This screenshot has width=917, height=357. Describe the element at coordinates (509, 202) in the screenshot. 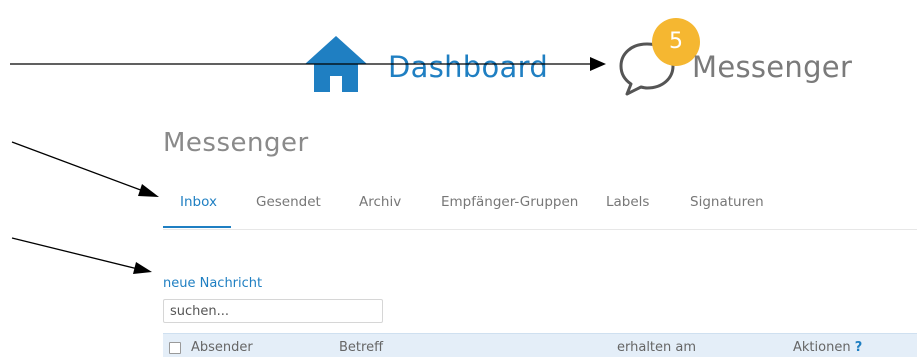

I see `tab-empfaenger-gruppen: Empfänger-Gruppen` at that location.